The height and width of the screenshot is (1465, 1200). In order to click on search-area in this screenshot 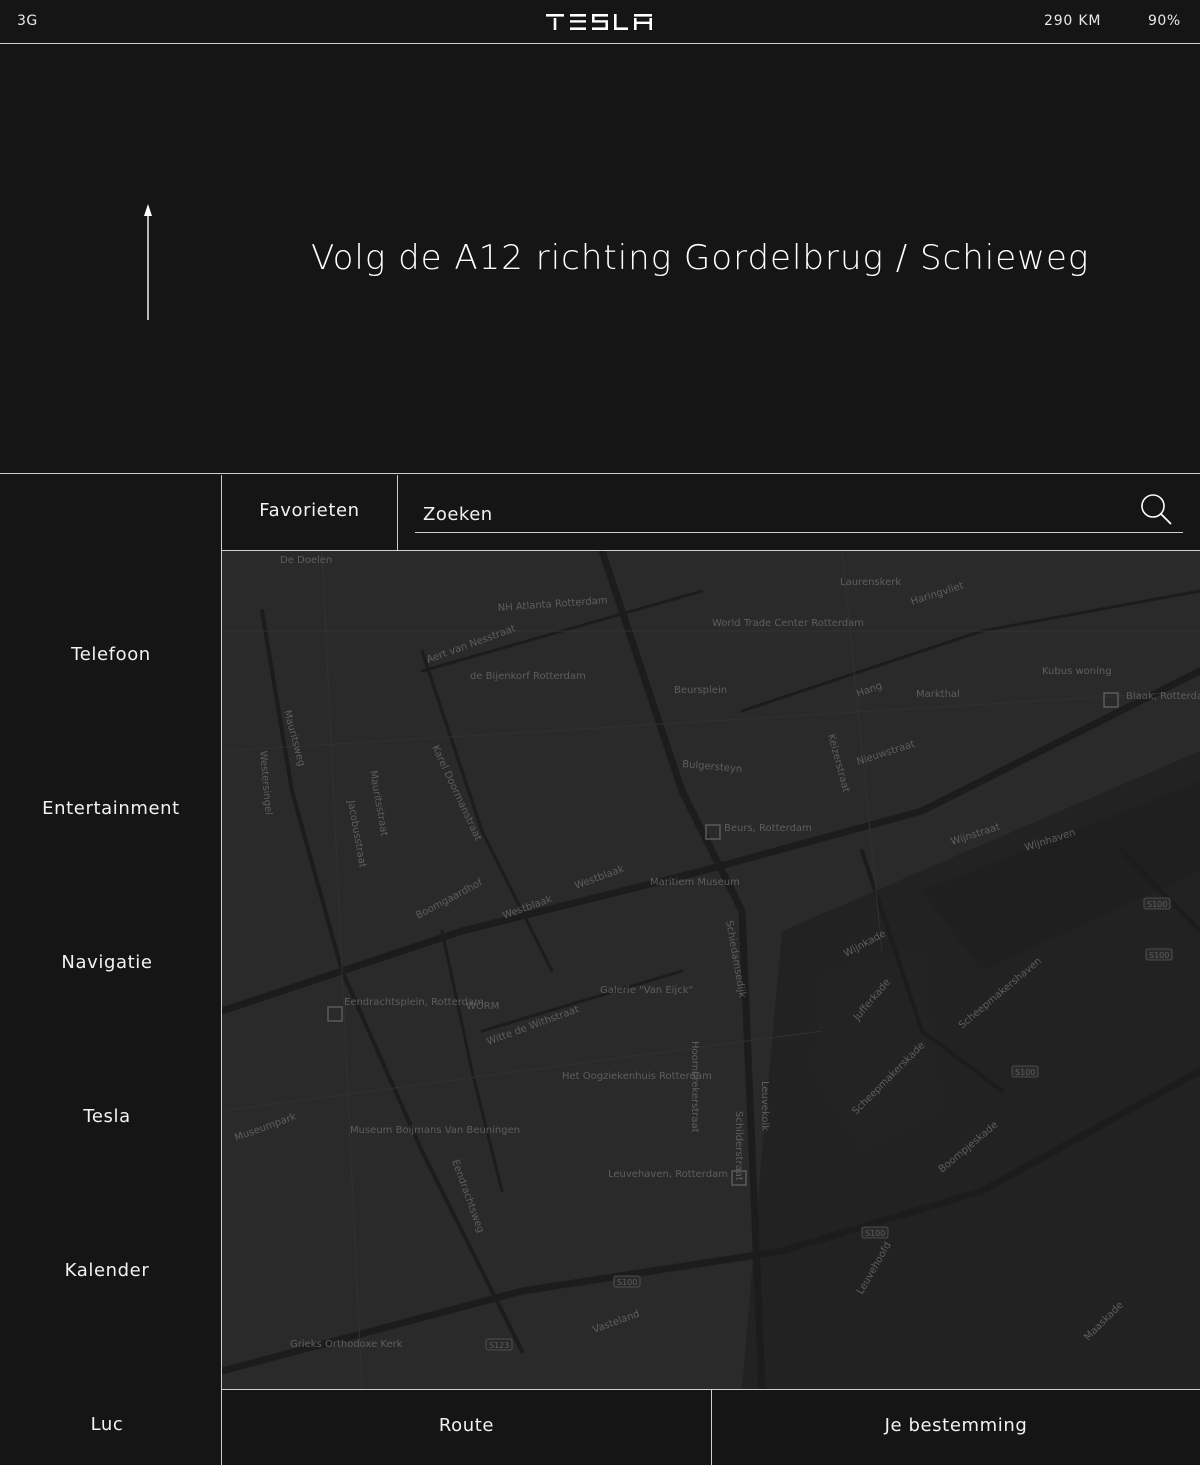, I will do `click(799, 513)`.